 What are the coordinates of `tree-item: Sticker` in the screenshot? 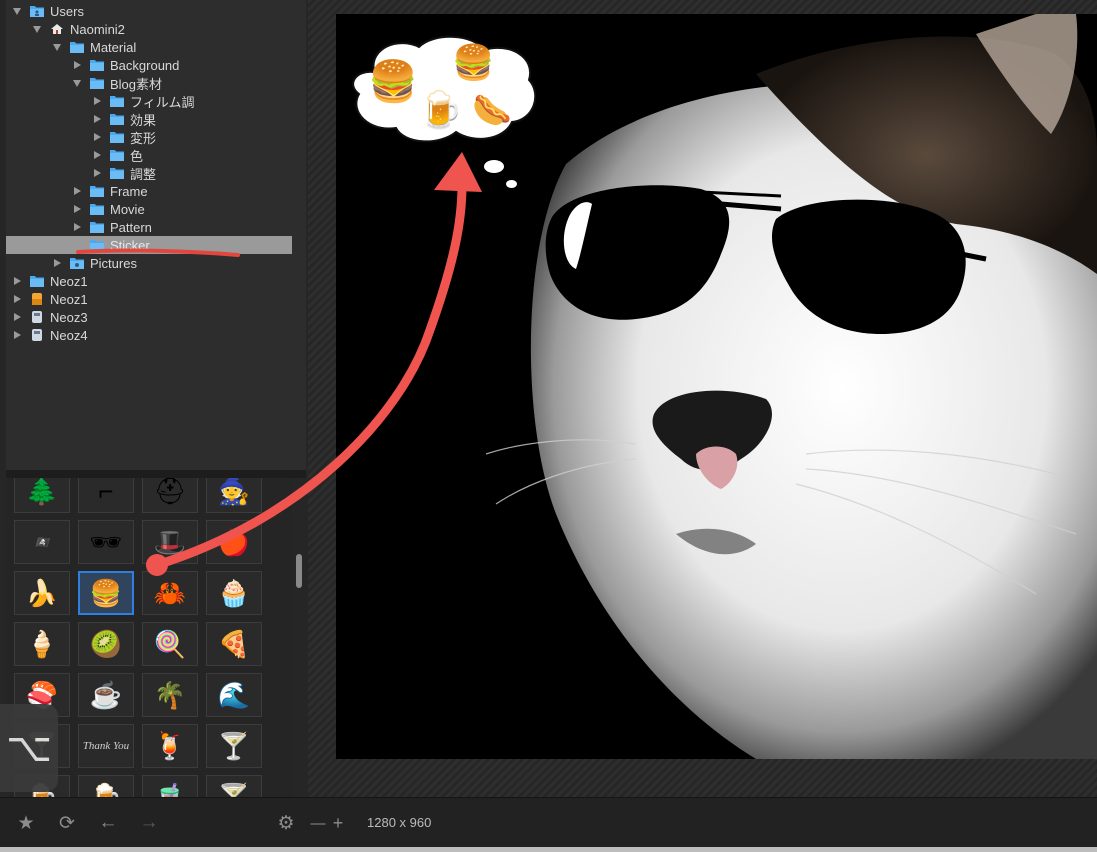 It's located at (149, 245).